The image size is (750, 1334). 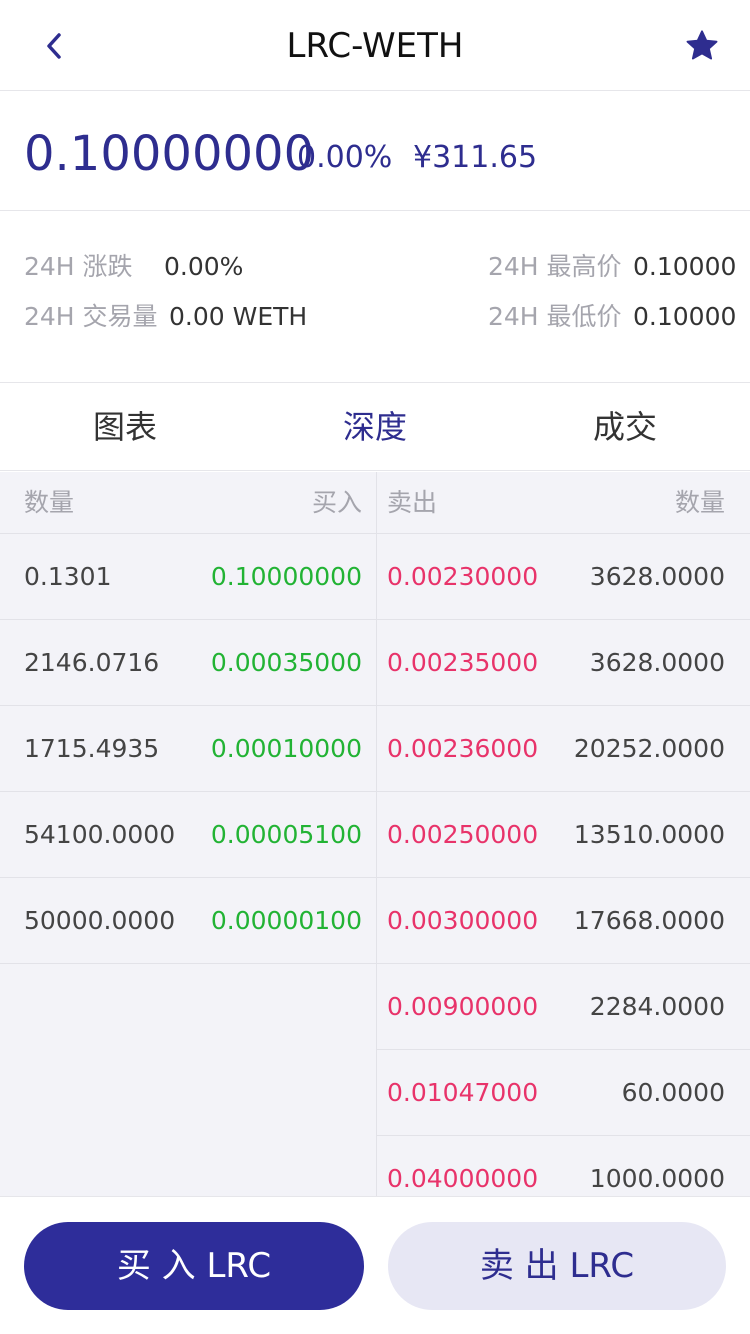 What do you see at coordinates (49, 502) in the screenshot?
I see `bids-amount-header: 数量` at bounding box center [49, 502].